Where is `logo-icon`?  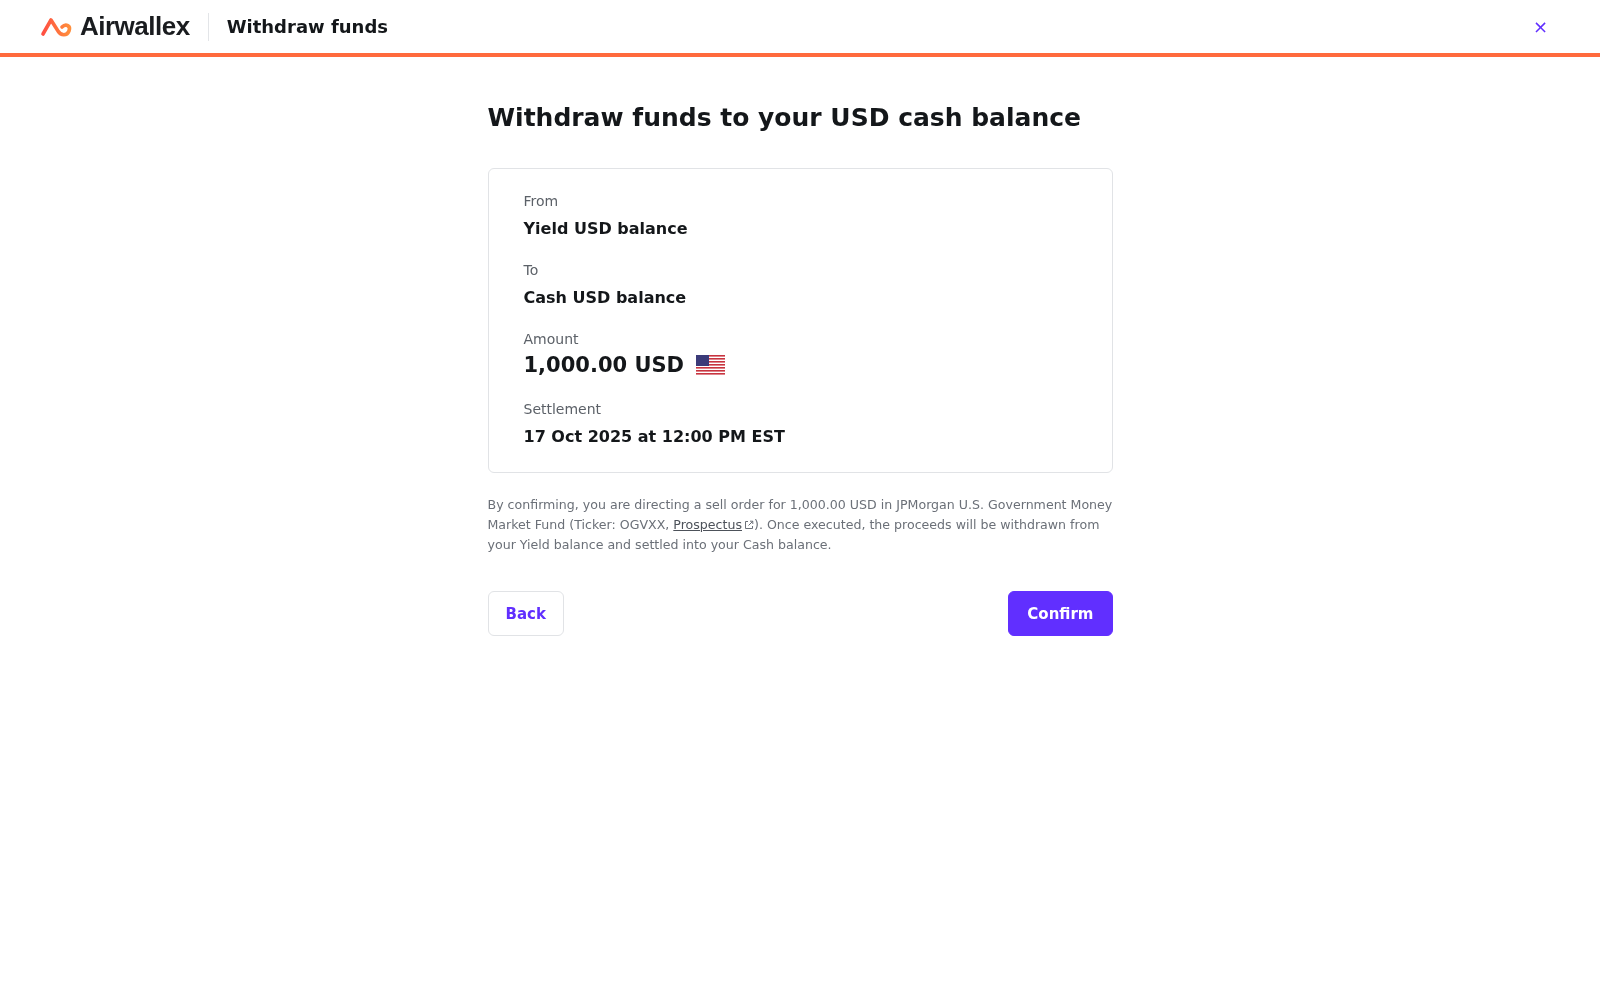
logo-icon is located at coordinates (57, 26).